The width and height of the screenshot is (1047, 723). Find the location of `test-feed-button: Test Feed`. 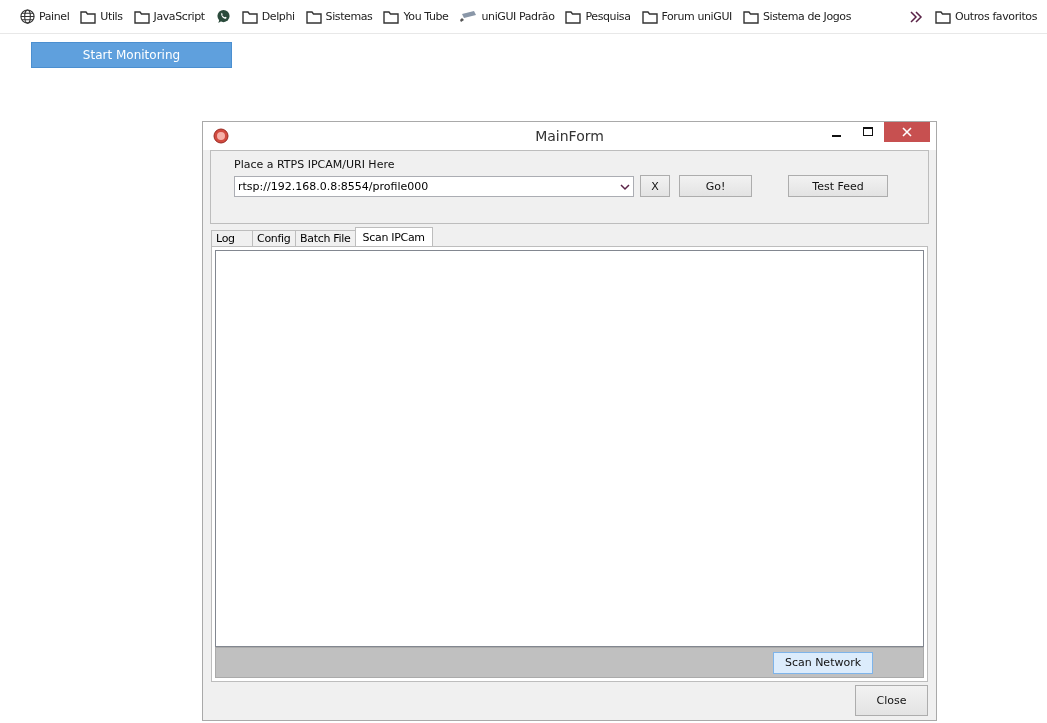

test-feed-button: Test Feed is located at coordinates (838, 186).